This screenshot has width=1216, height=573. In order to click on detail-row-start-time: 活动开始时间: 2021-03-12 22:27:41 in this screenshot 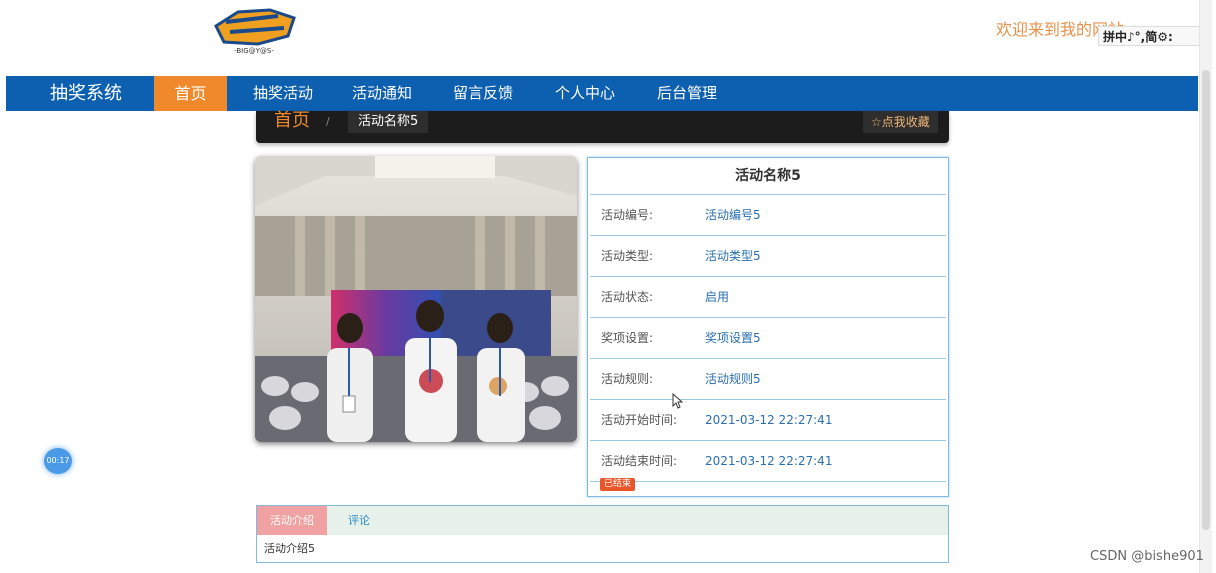, I will do `click(768, 420)`.